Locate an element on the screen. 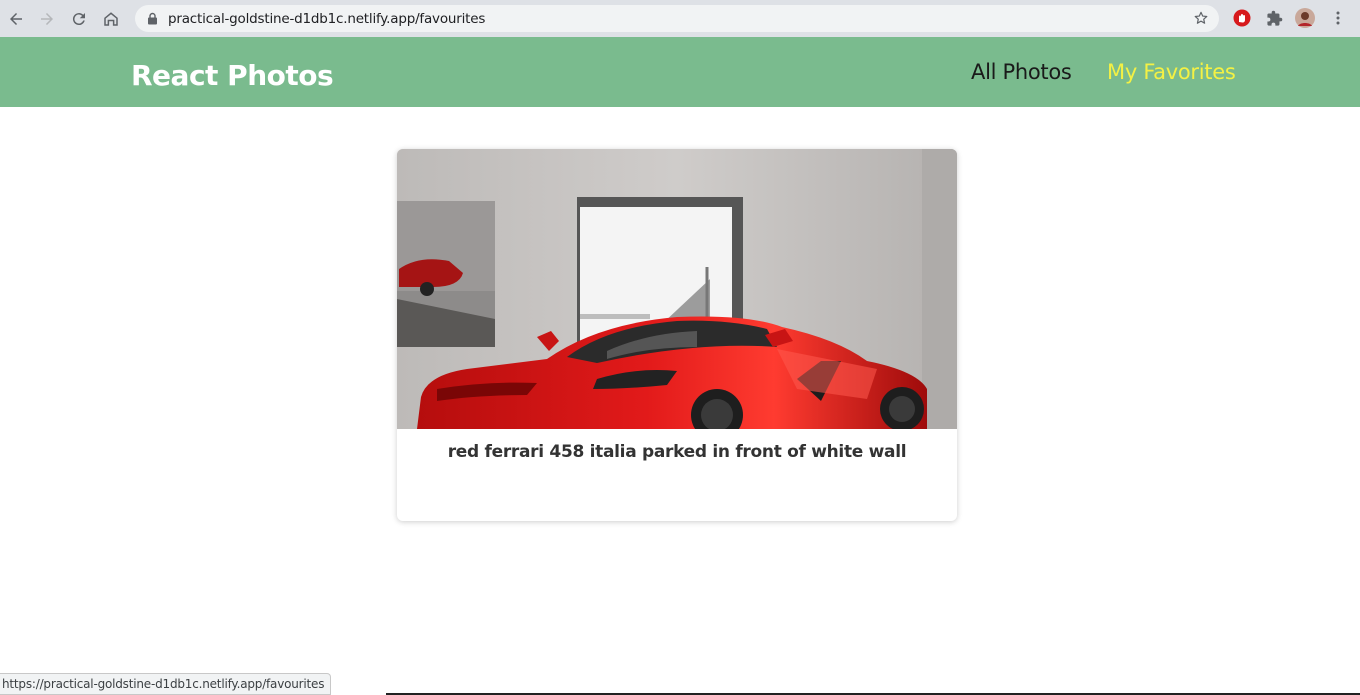  extensions-button is located at coordinates (1274, 18).